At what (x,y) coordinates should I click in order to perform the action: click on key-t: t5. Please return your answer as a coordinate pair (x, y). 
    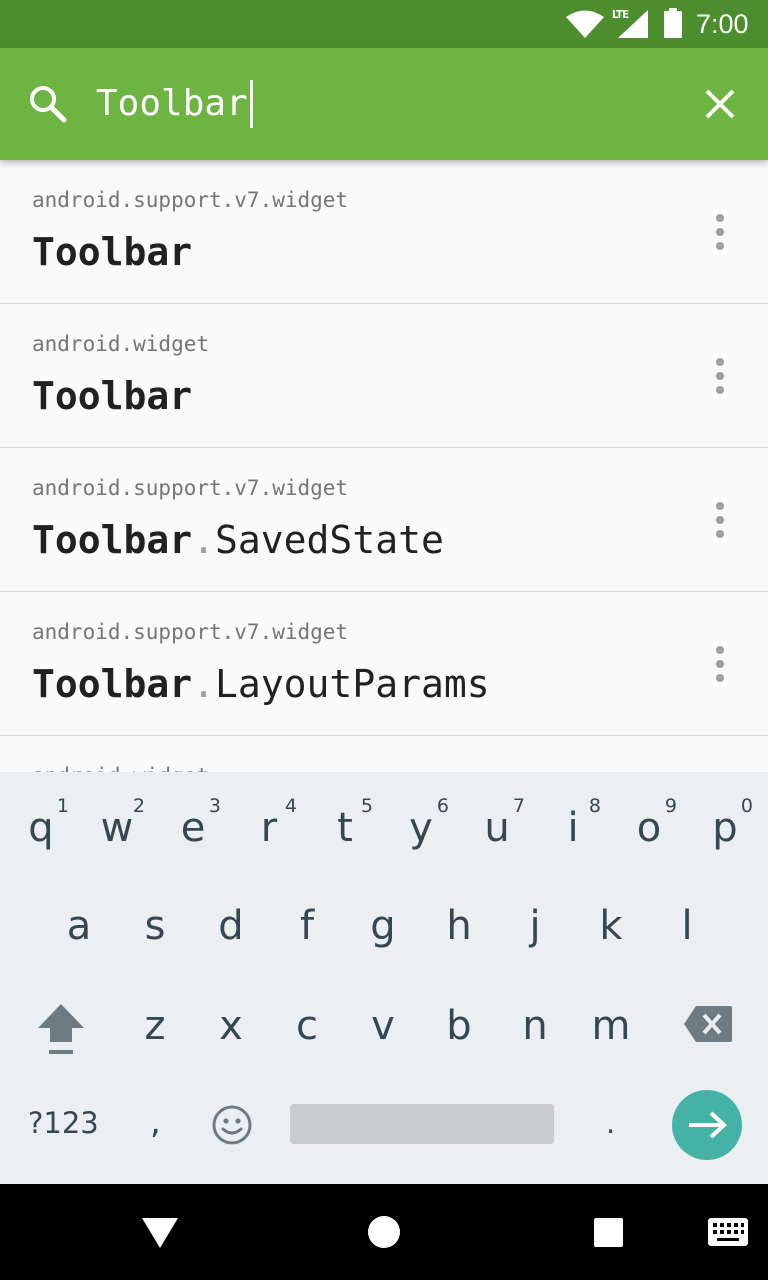
    Looking at the image, I should click on (345, 828).